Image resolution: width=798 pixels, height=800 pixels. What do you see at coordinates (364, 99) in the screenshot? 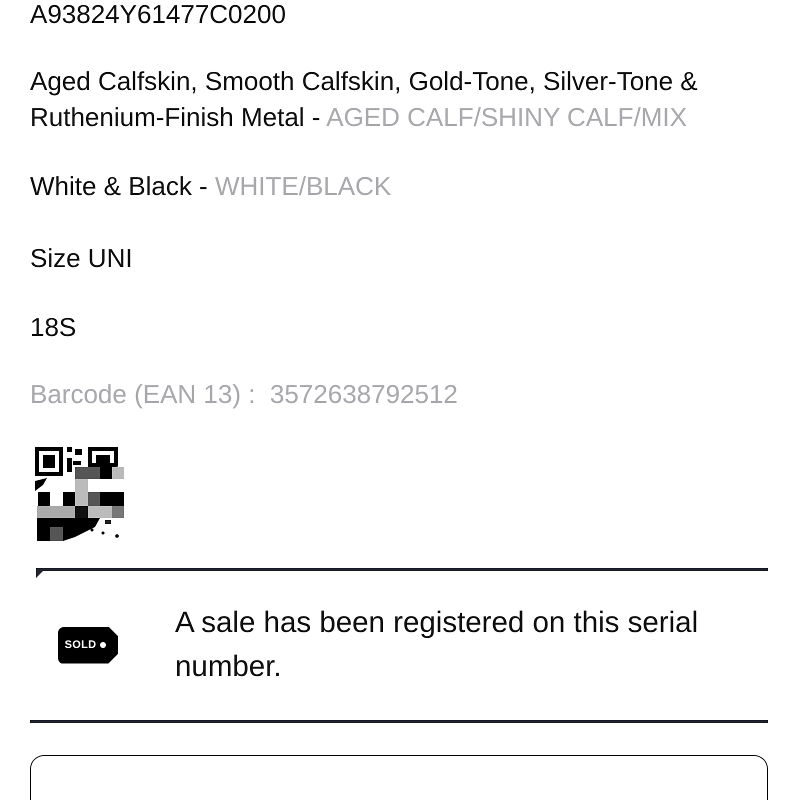
I see `material-description: Aged Calfskin, Smooth Calfskin, Gold-Tone, Silver-Tone & Ruthenium-Finish Metal - AGED CALF/SHINY CALF/MIX` at bounding box center [364, 99].